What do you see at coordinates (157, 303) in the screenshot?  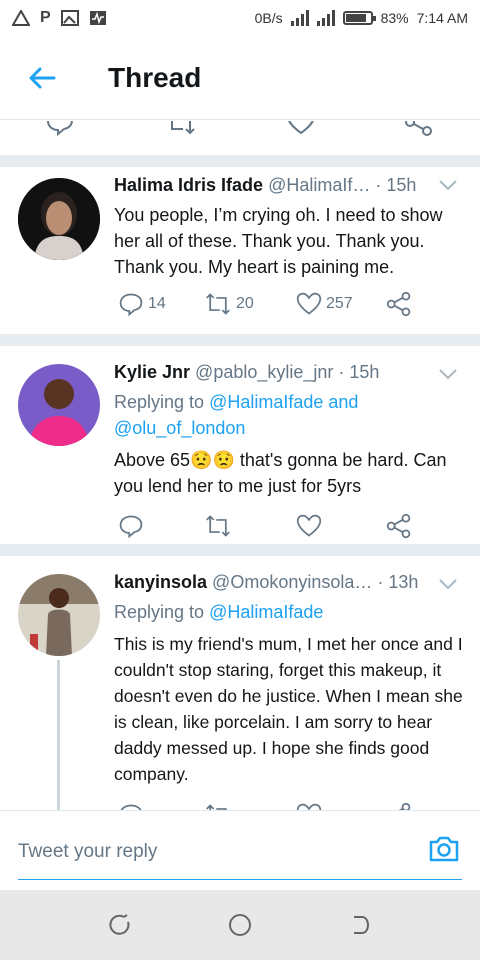 I see `reply-count: 14` at bounding box center [157, 303].